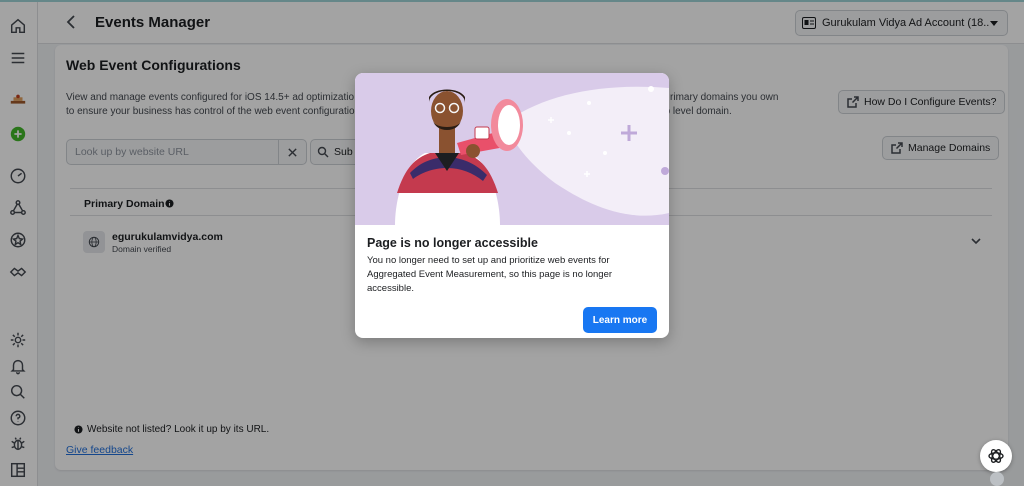 The width and height of the screenshot is (1024, 486). Describe the element at coordinates (512, 149) in the screenshot. I see `megaphone-illustration` at that location.